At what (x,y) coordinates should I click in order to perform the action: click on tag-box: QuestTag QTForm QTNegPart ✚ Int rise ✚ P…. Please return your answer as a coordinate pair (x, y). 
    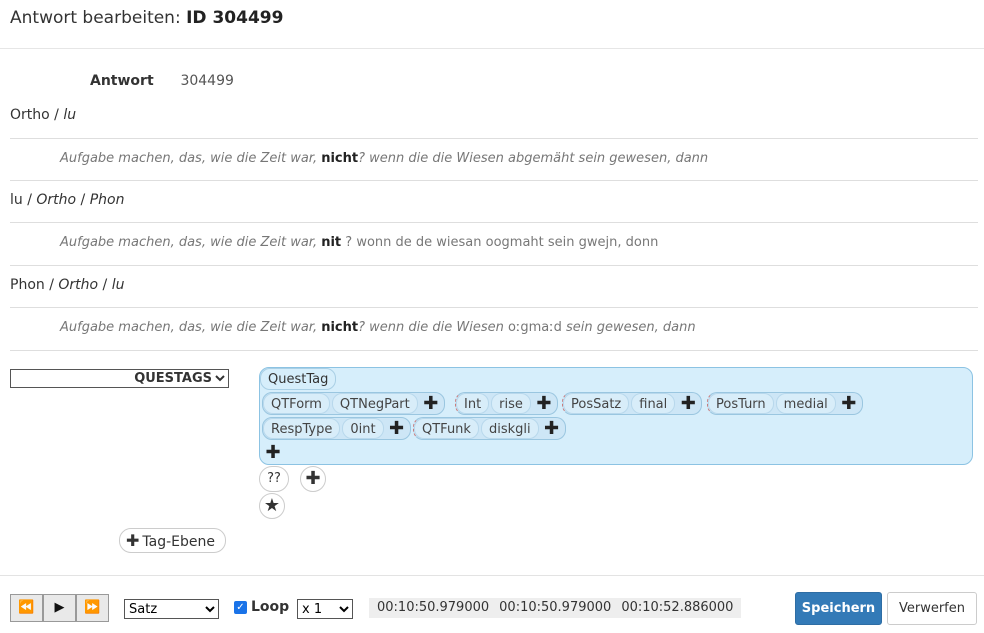
    Looking at the image, I should click on (616, 416).